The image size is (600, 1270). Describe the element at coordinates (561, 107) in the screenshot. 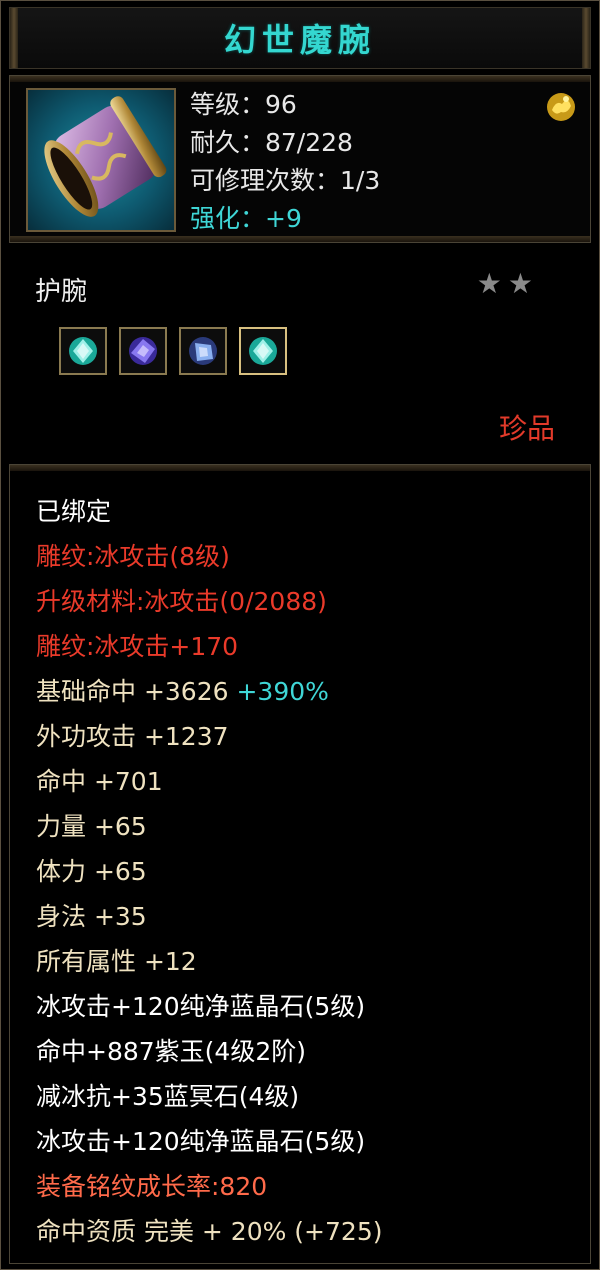

I see `gold-badge-icon` at that location.